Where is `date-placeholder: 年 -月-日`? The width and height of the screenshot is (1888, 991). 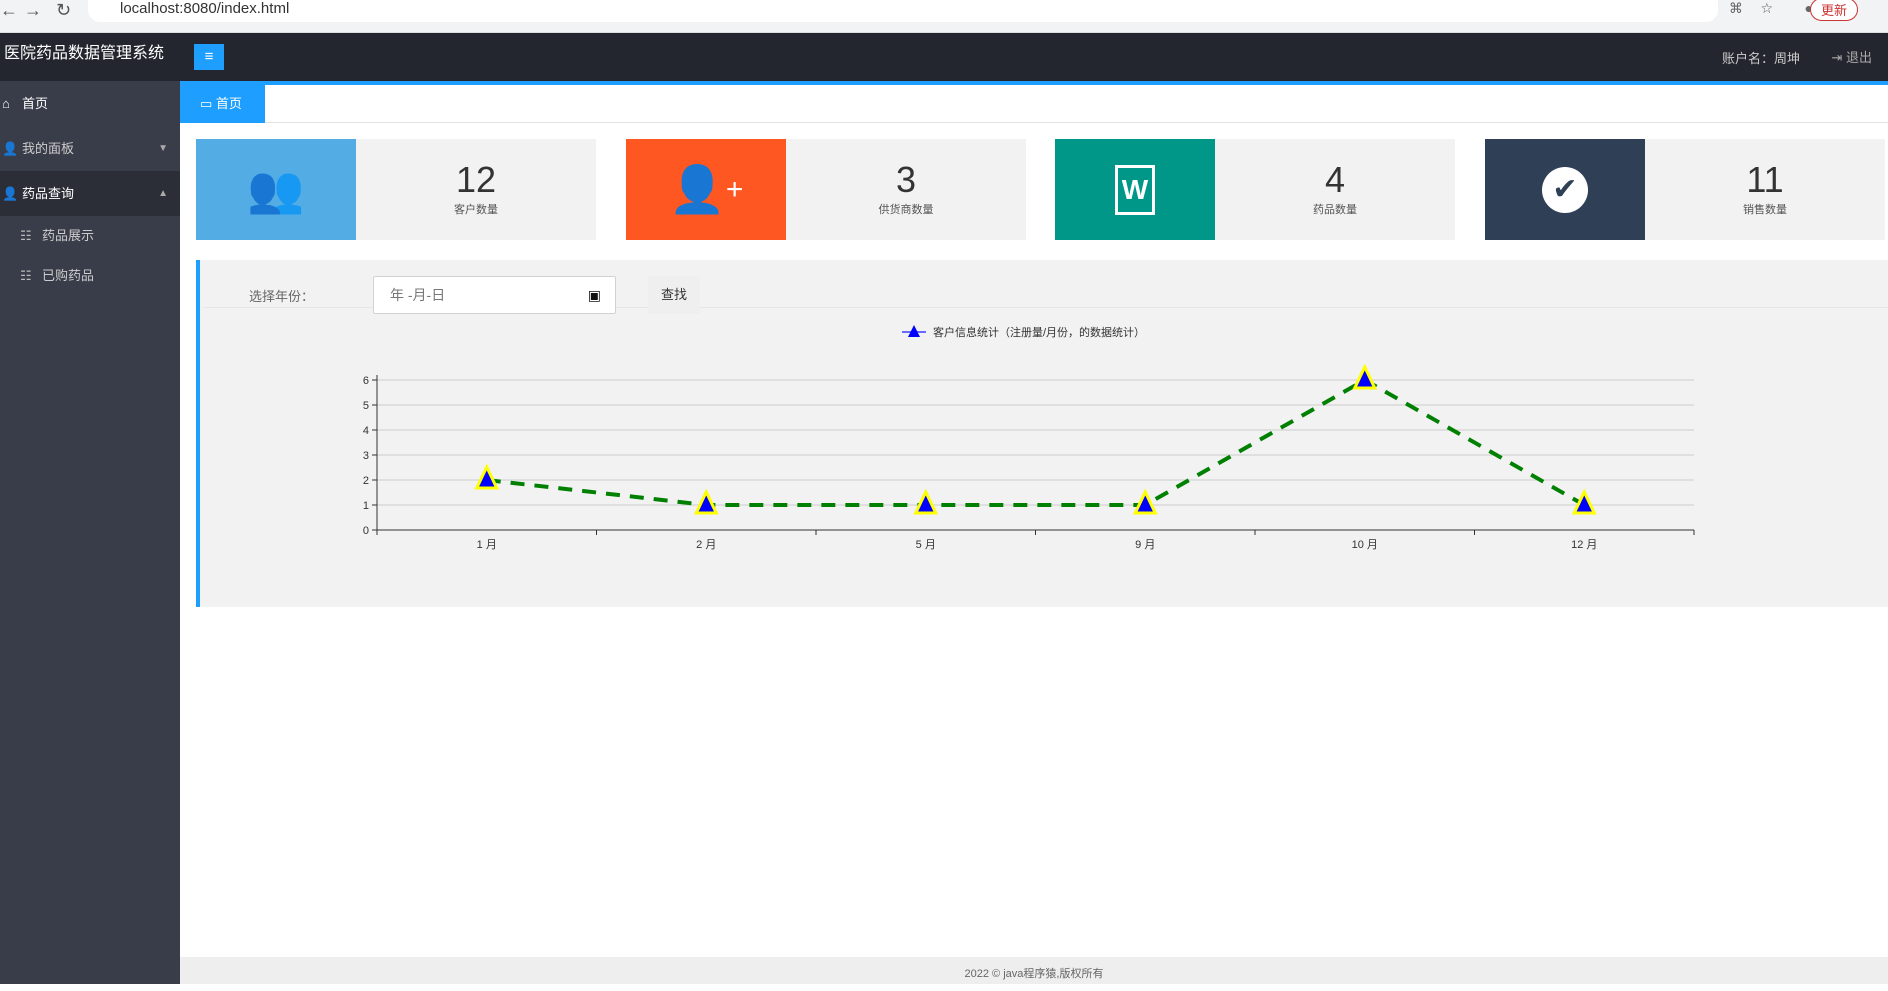 date-placeholder: 年 -月-日 is located at coordinates (418, 295).